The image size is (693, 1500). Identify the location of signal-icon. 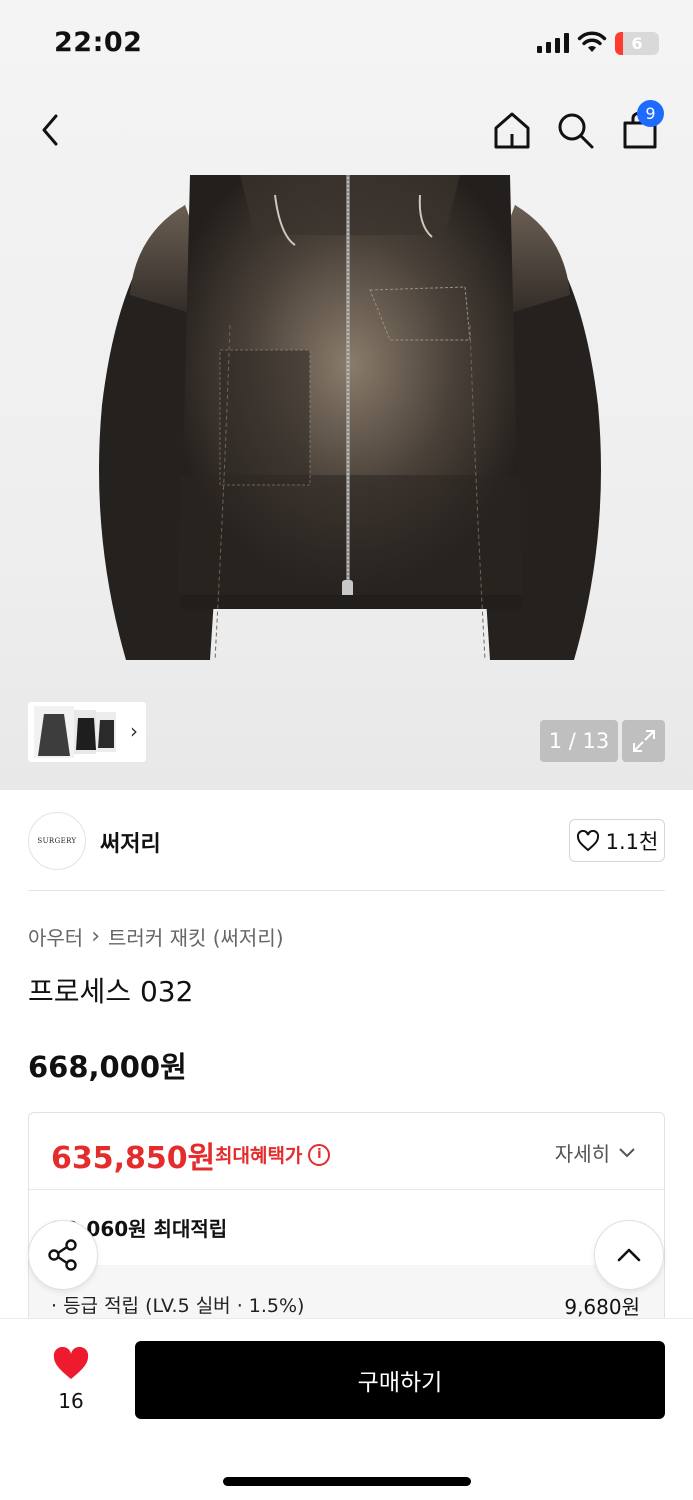
(553, 43).